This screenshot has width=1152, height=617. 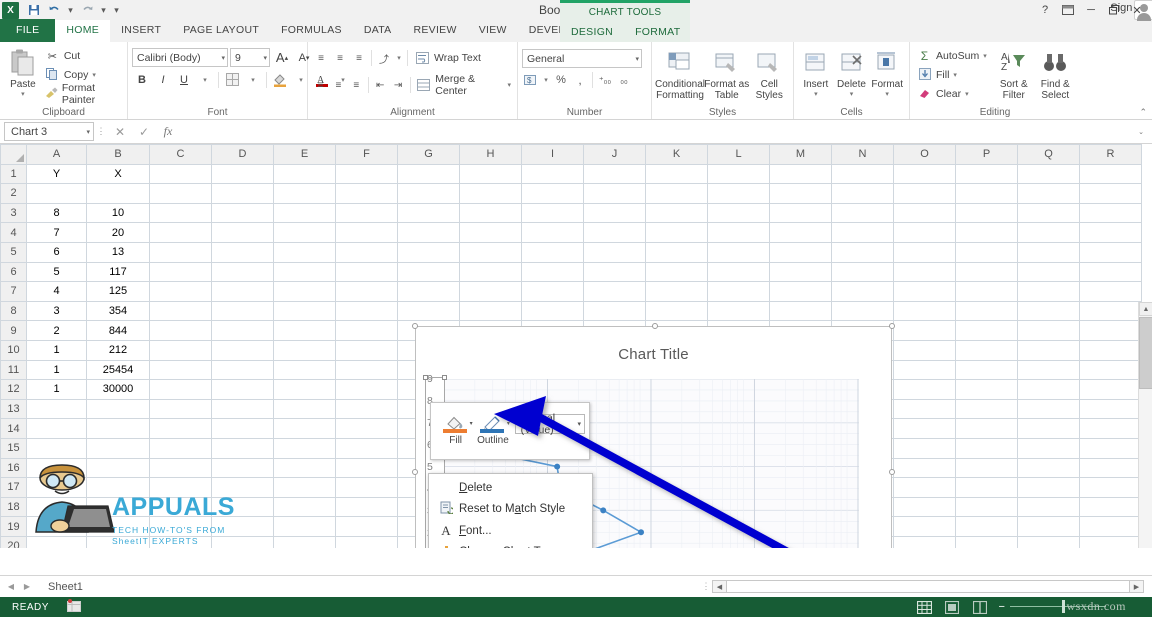 What do you see at coordinates (366, 526) in the screenshot?
I see `cell-F19` at bounding box center [366, 526].